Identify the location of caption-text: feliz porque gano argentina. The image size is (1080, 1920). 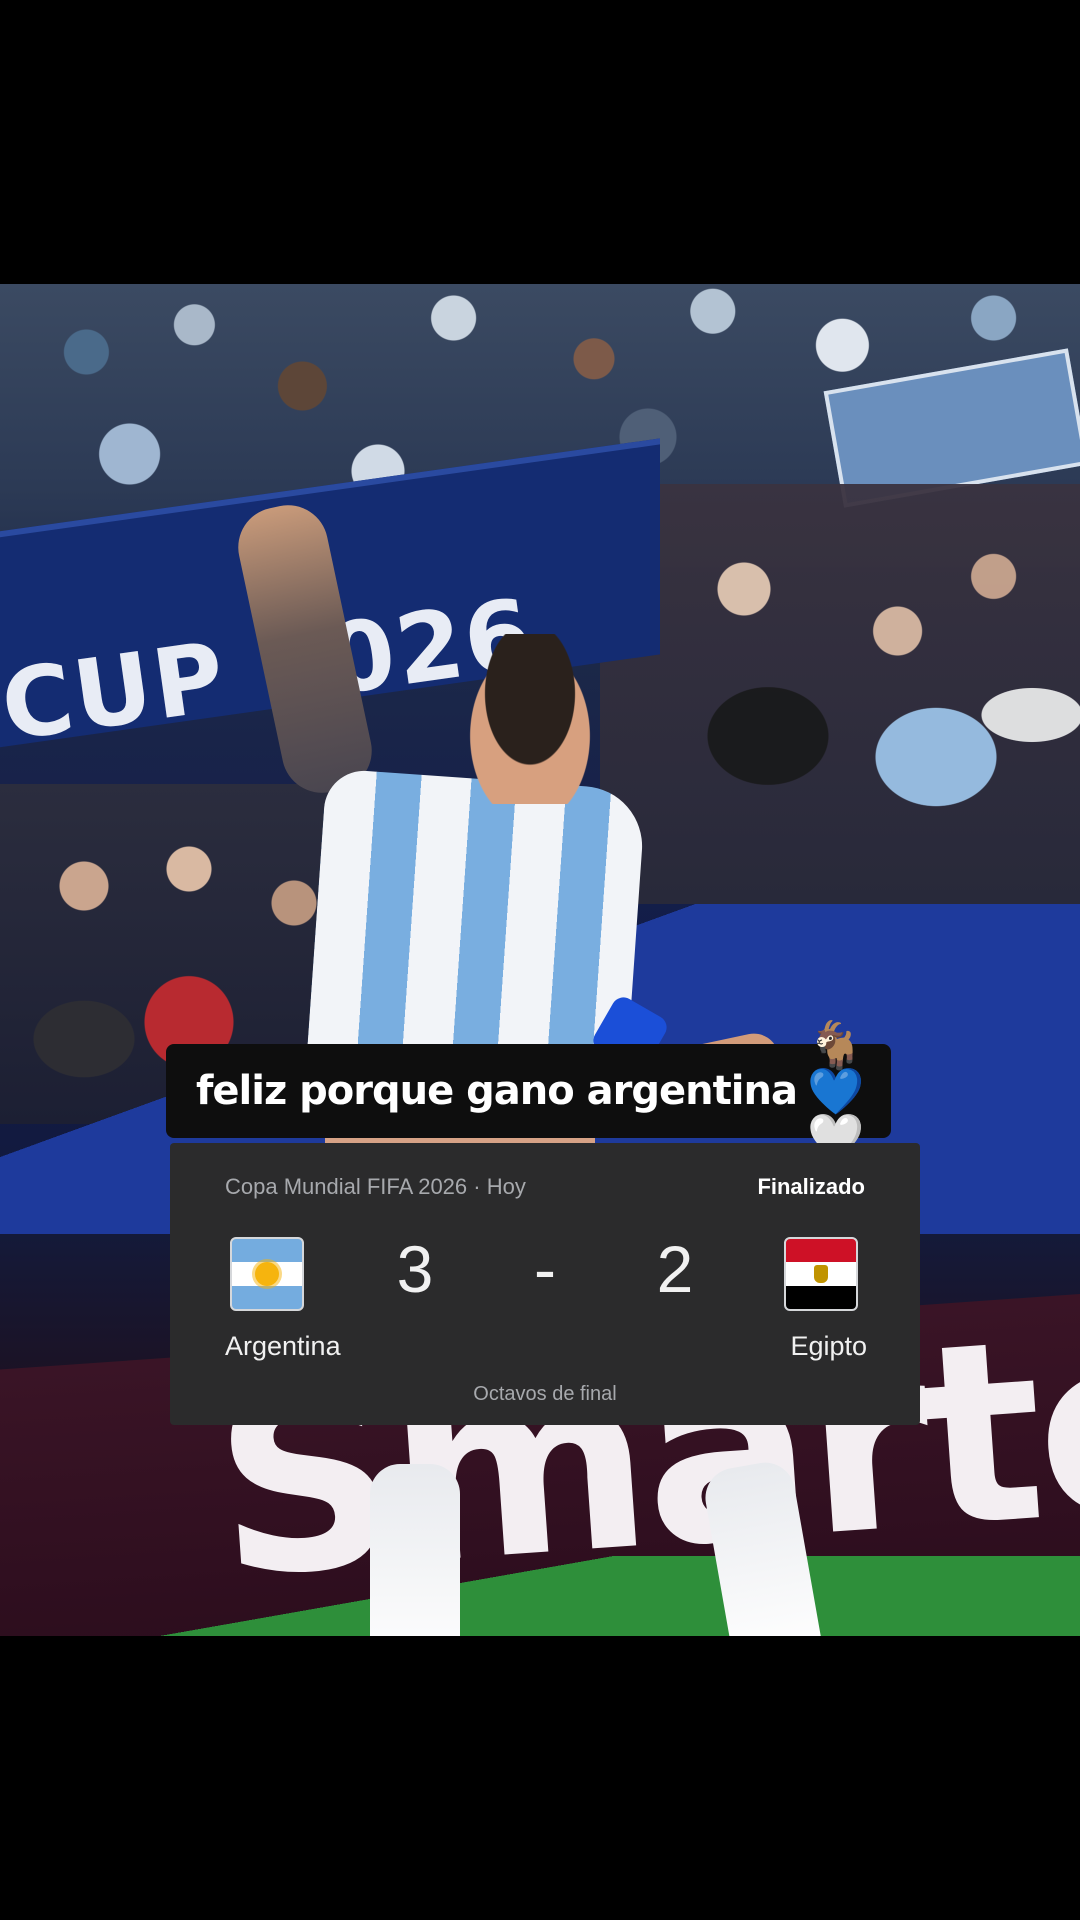
(497, 1091).